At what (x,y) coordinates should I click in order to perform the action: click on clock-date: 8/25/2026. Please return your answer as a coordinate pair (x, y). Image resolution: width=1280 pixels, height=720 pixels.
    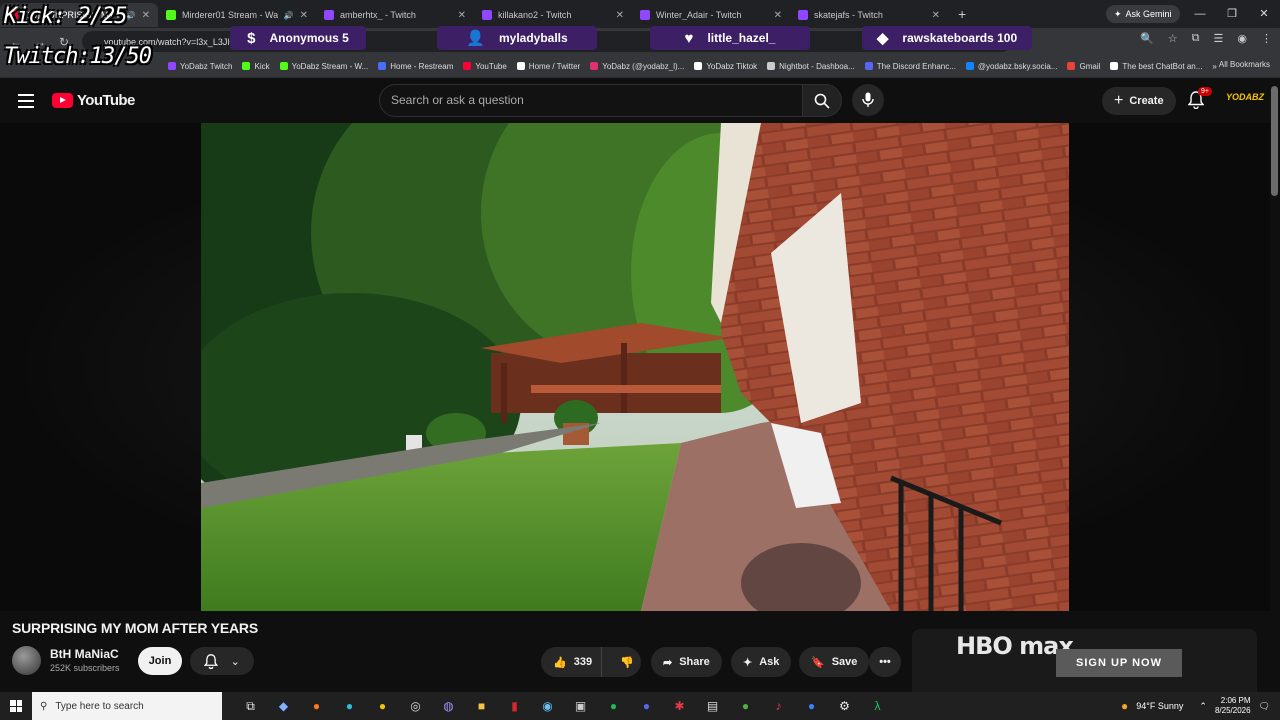
    Looking at the image, I should click on (1232, 710).